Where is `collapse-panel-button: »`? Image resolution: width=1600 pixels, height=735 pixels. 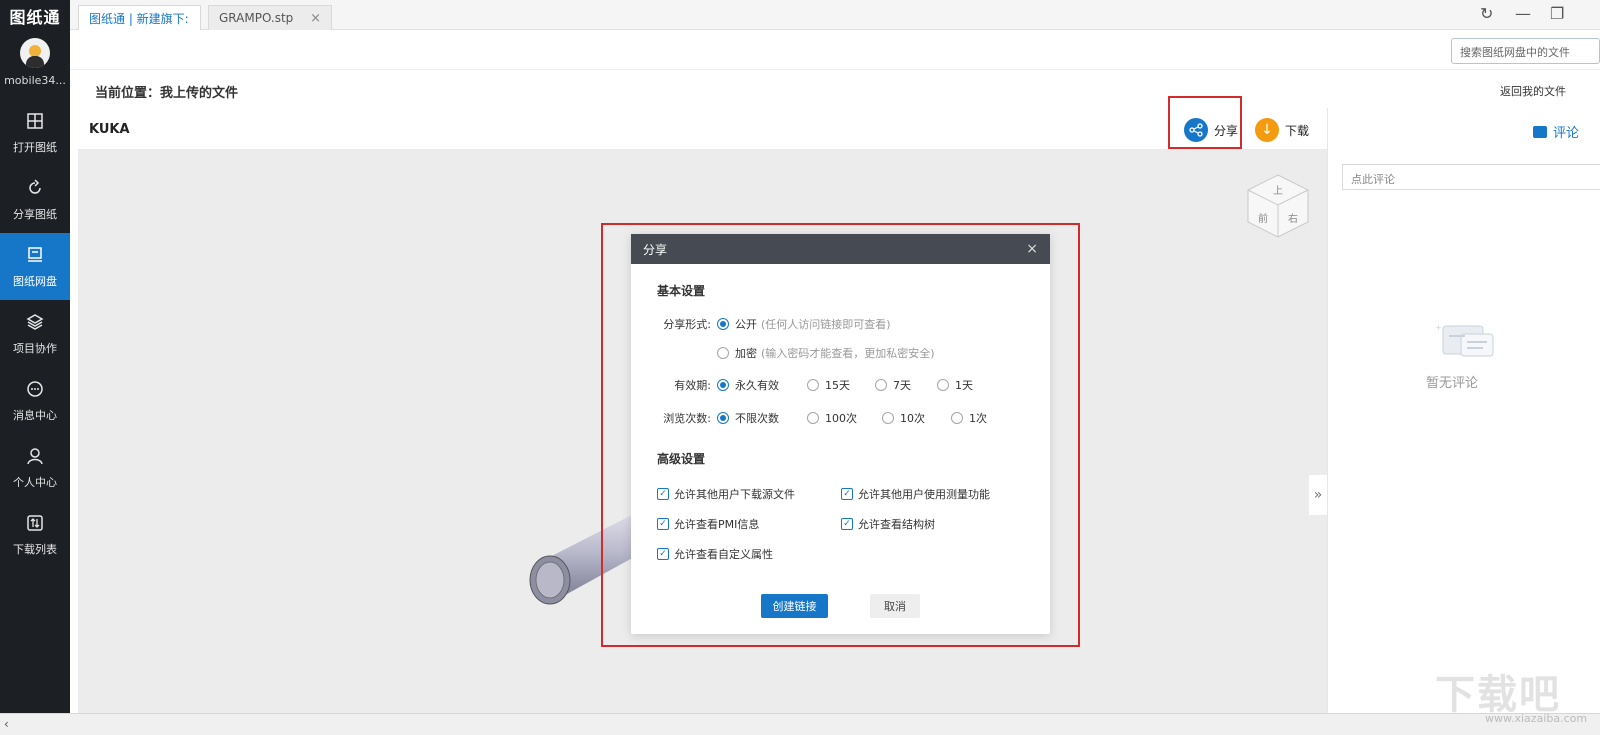
collapse-panel-button: » is located at coordinates (1318, 495).